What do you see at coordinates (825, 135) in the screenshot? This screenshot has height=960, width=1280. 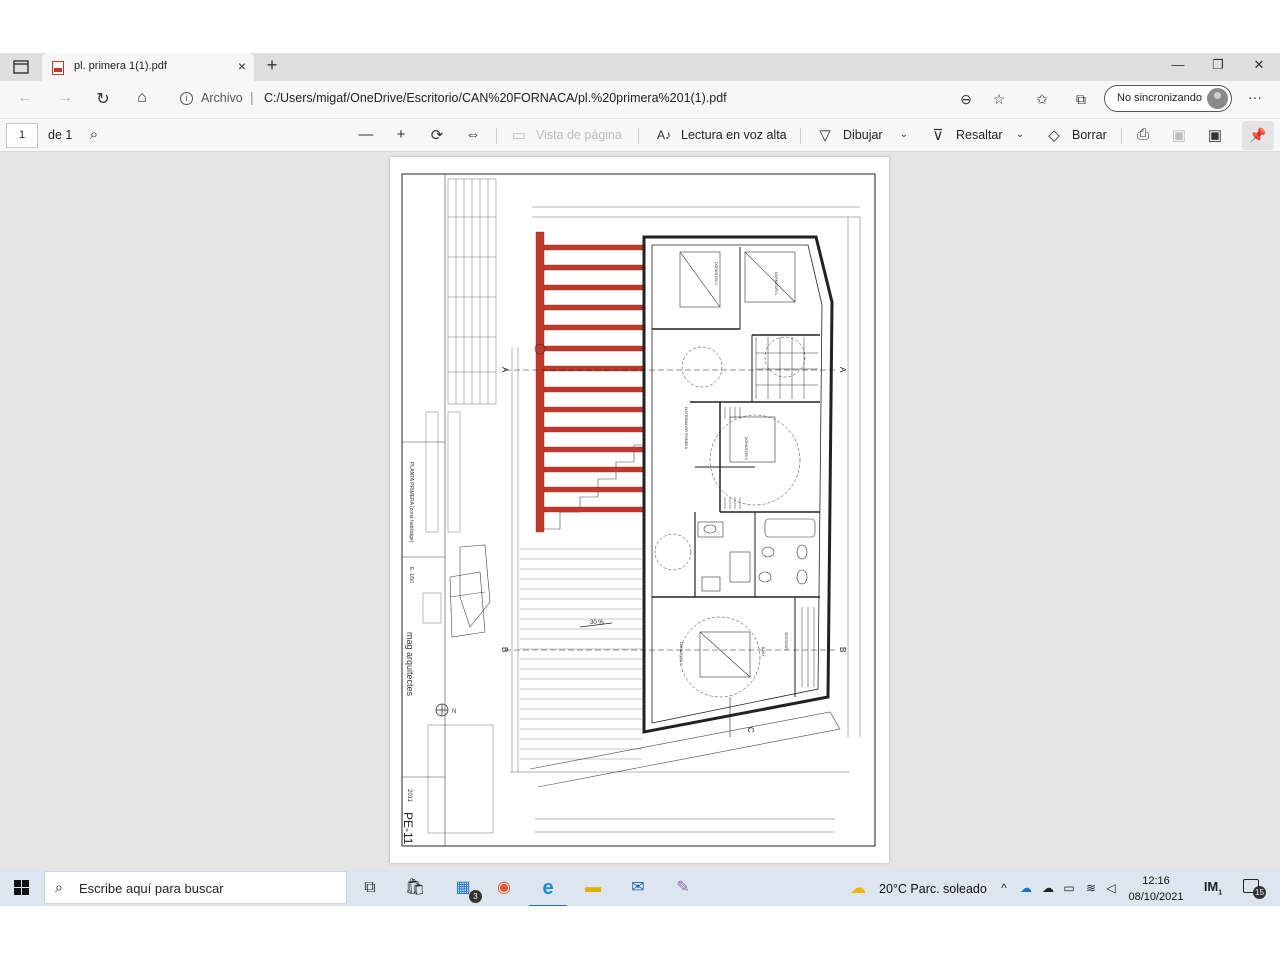 I see `draw-icon: ▽` at bounding box center [825, 135].